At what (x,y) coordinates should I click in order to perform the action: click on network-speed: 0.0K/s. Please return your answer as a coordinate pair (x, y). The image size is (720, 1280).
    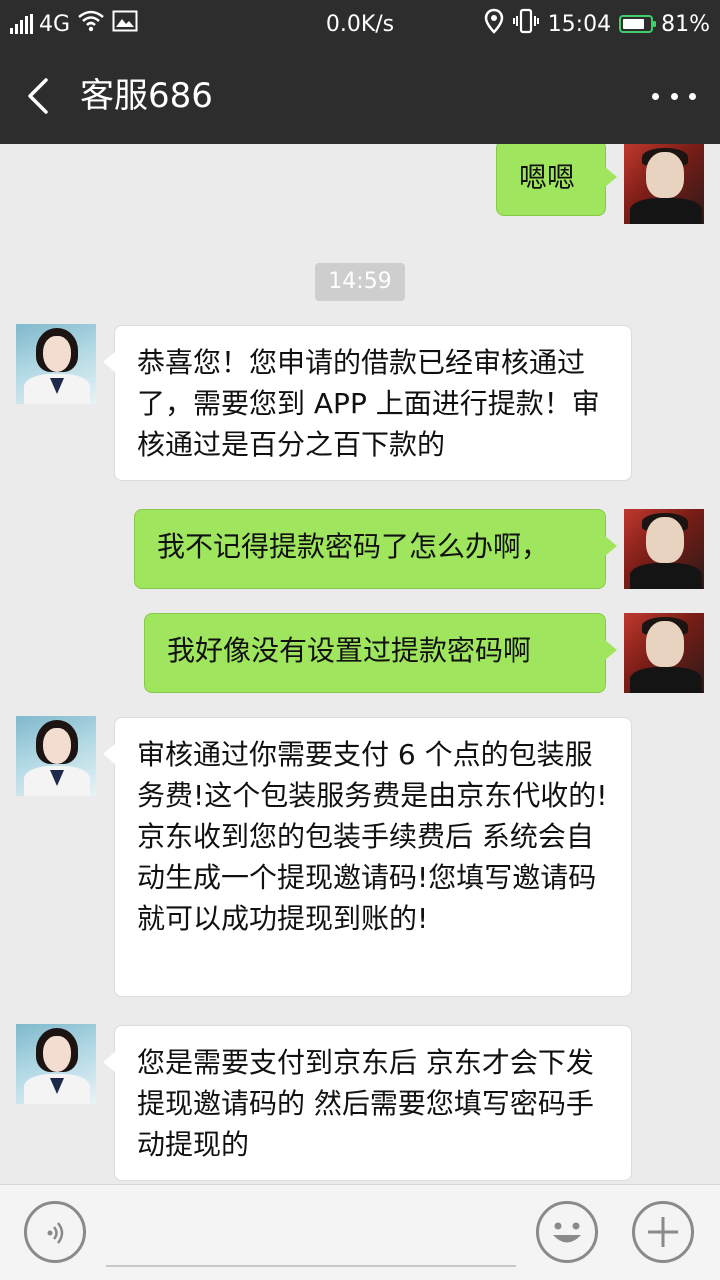
    Looking at the image, I should click on (360, 24).